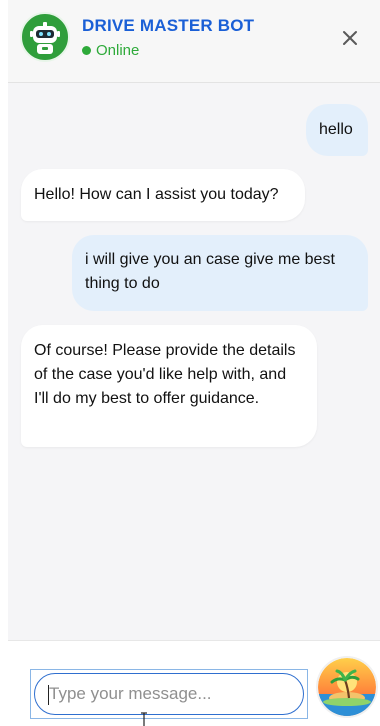 Image resolution: width=380 pixels, height=726 pixels. What do you see at coordinates (194, 41) in the screenshot?
I see `chat-header: DRIVE MASTER BOT Online` at bounding box center [194, 41].